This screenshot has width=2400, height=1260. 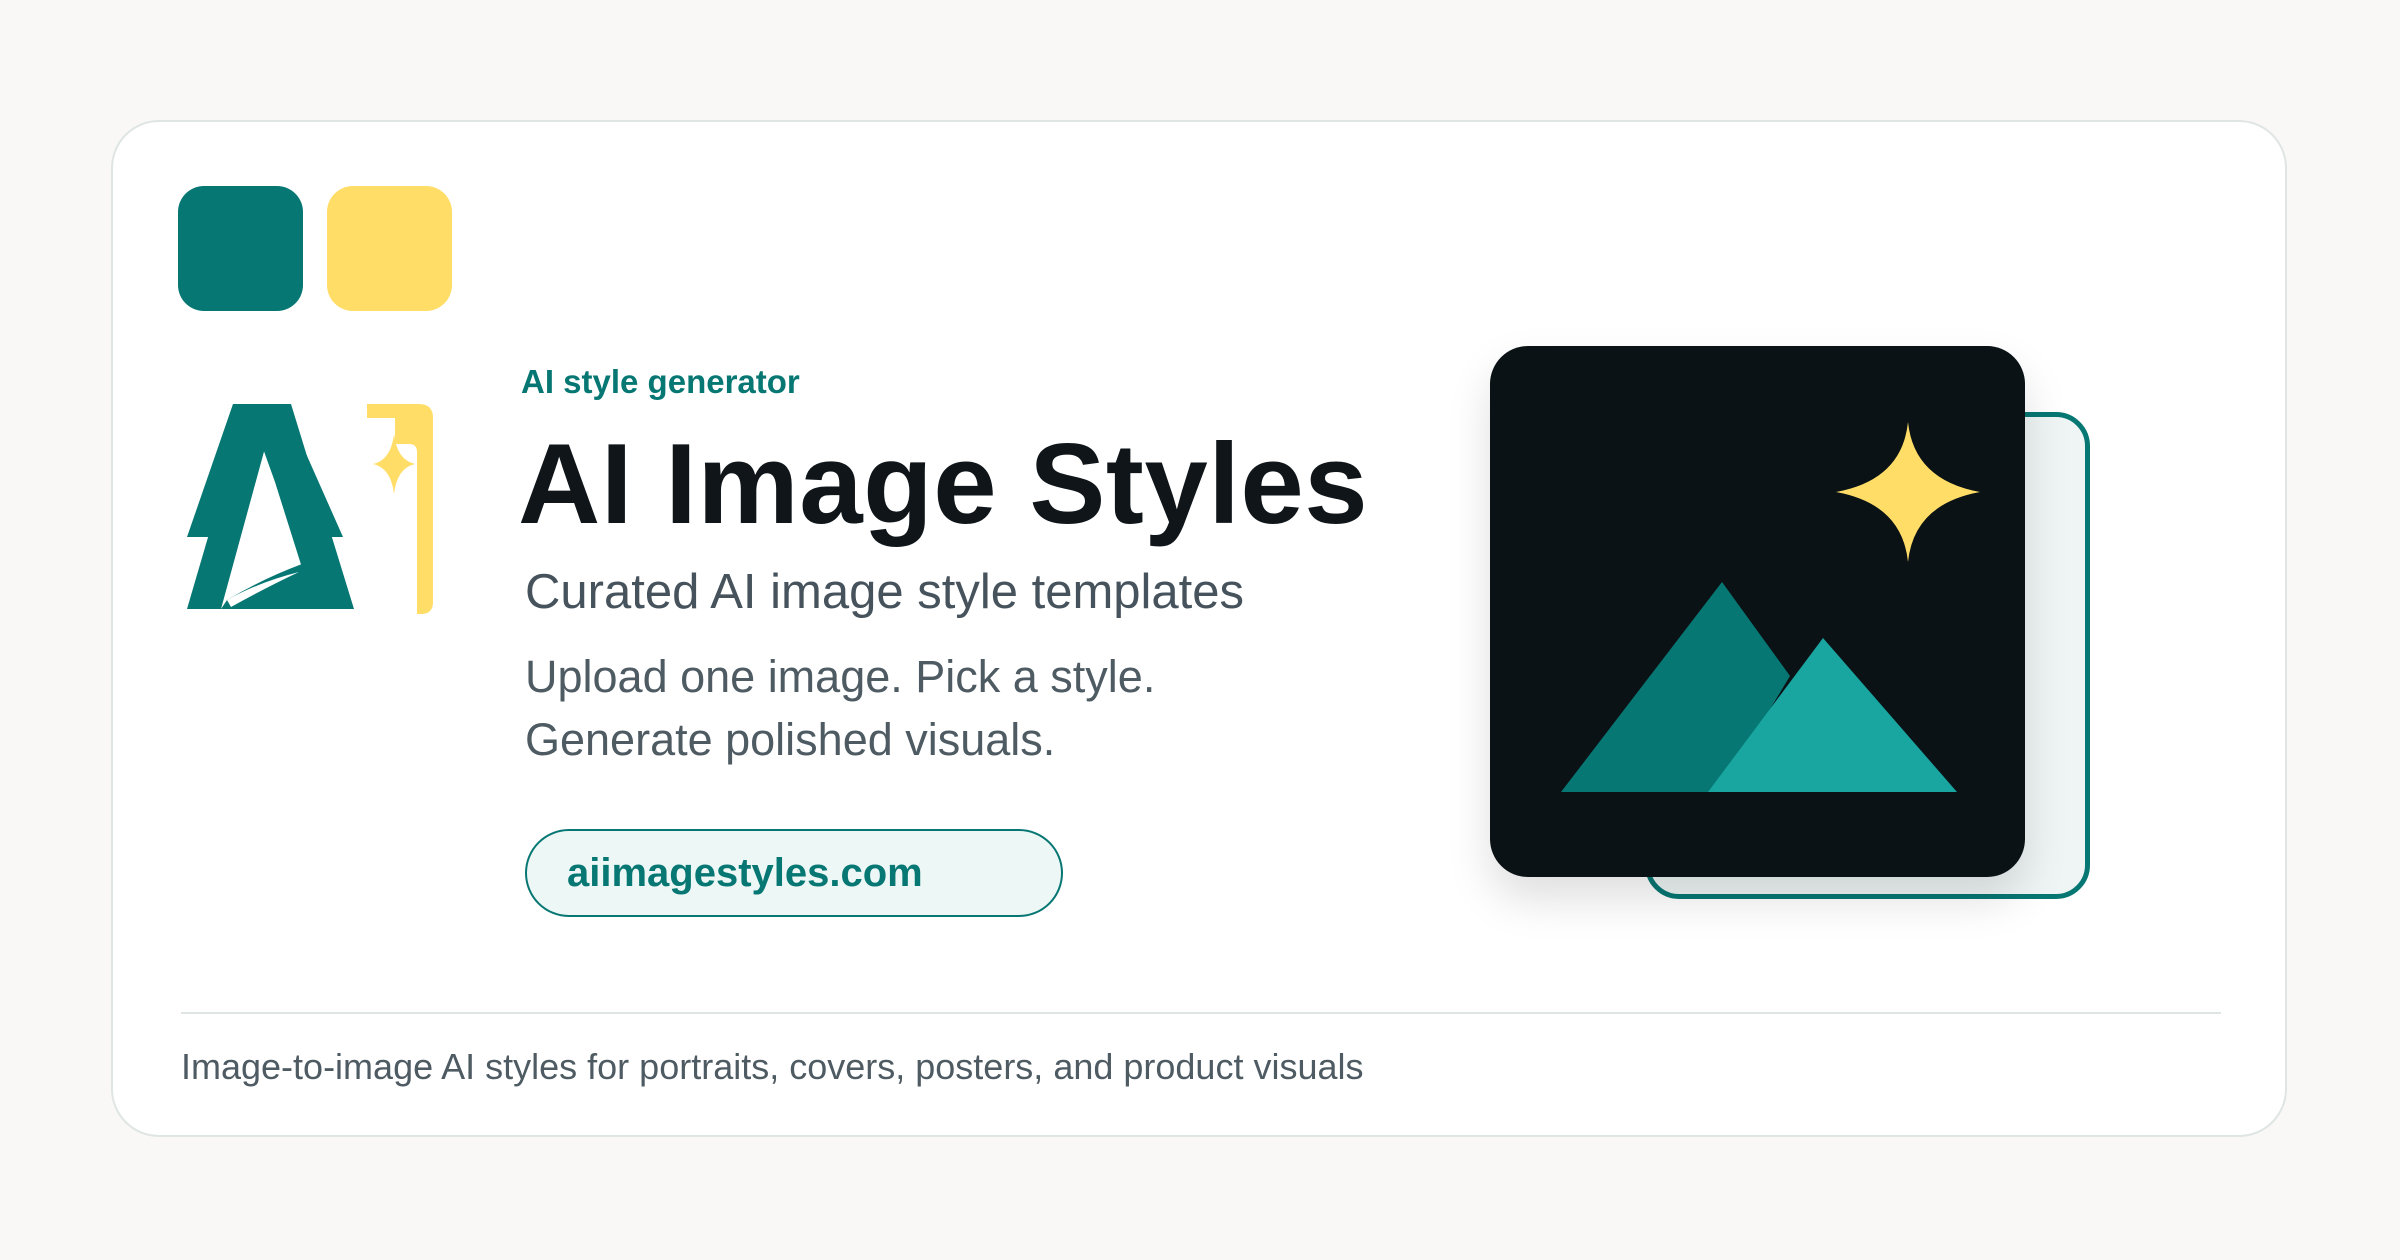 What do you see at coordinates (790, 739) in the screenshot?
I see `description-line: Generate polished visuals.` at bounding box center [790, 739].